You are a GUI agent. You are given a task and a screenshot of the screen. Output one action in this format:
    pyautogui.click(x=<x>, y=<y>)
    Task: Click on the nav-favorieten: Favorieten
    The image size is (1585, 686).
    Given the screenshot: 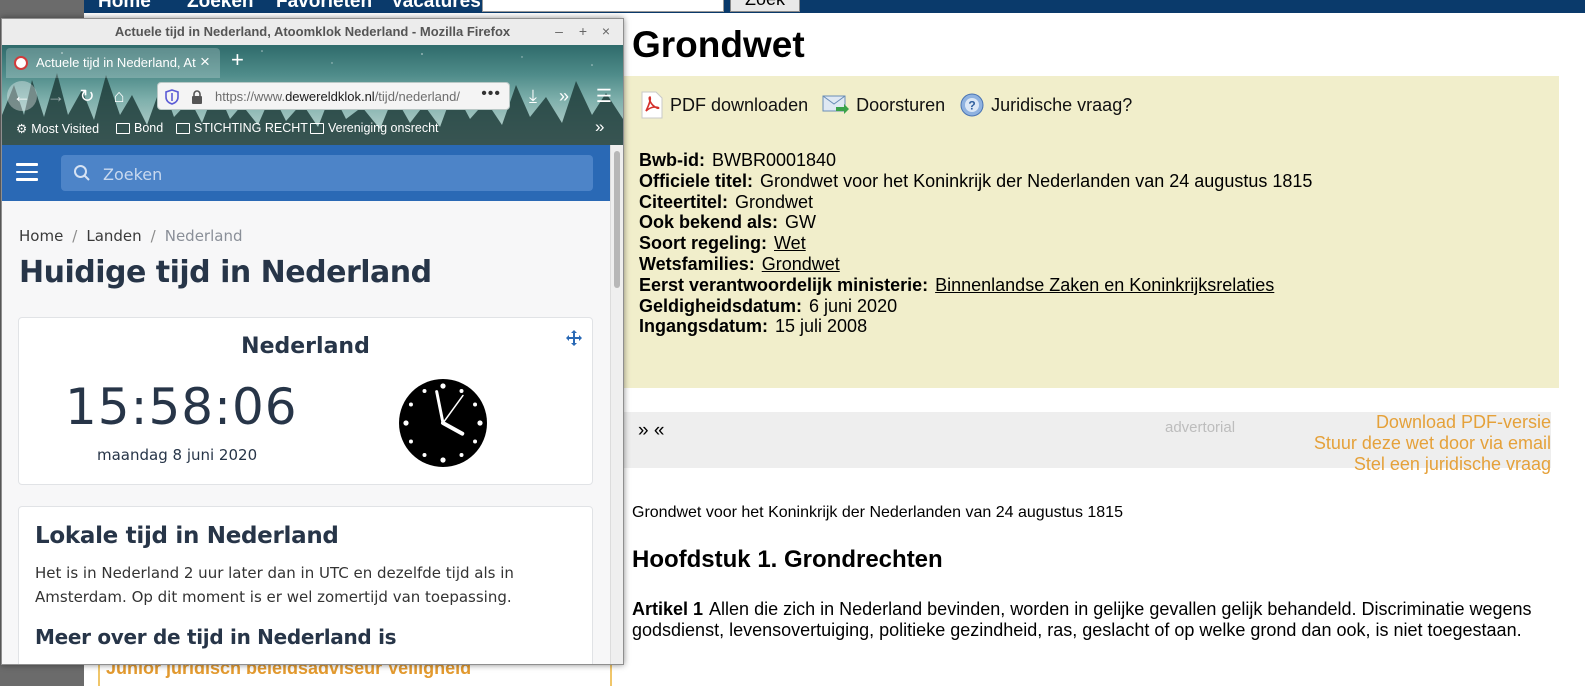 What is the action you would take?
    pyautogui.click(x=324, y=6)
    